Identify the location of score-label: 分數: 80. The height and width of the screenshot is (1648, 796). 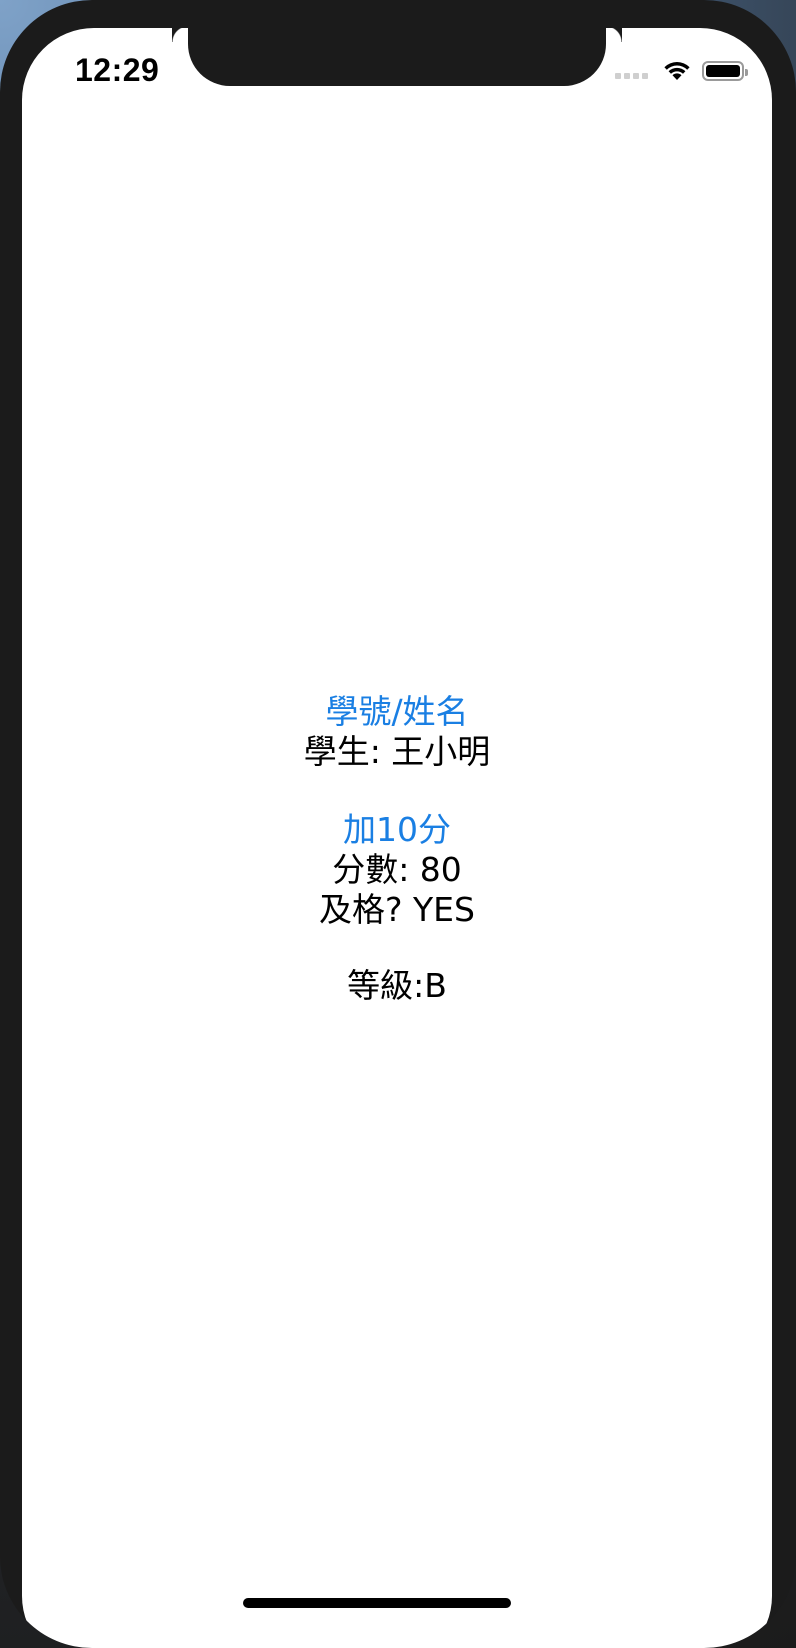
(397, 869).